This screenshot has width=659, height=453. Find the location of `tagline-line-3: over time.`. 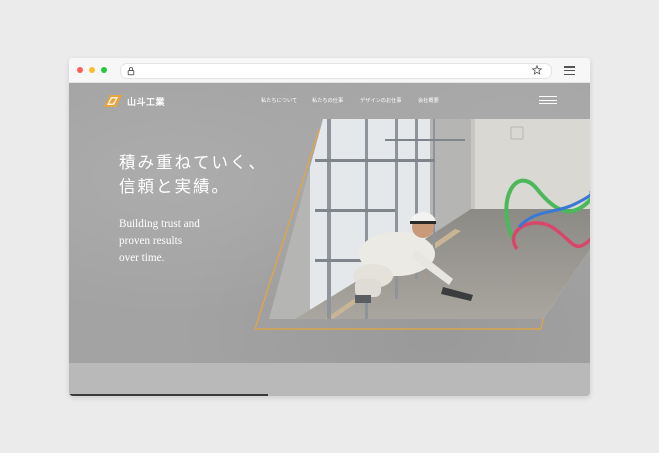

tagline-line-3: over time. is located at coordinates (142, 258).